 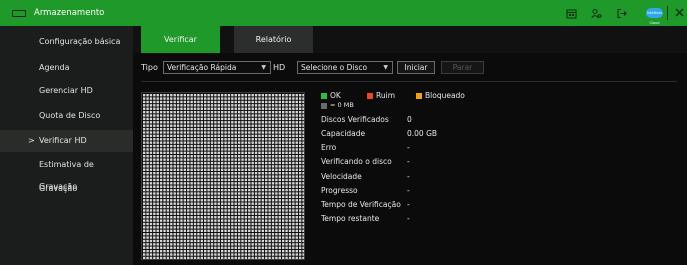 I want to click on cloud-icon: Intelbras Cloud, so click(x=654, y=16).